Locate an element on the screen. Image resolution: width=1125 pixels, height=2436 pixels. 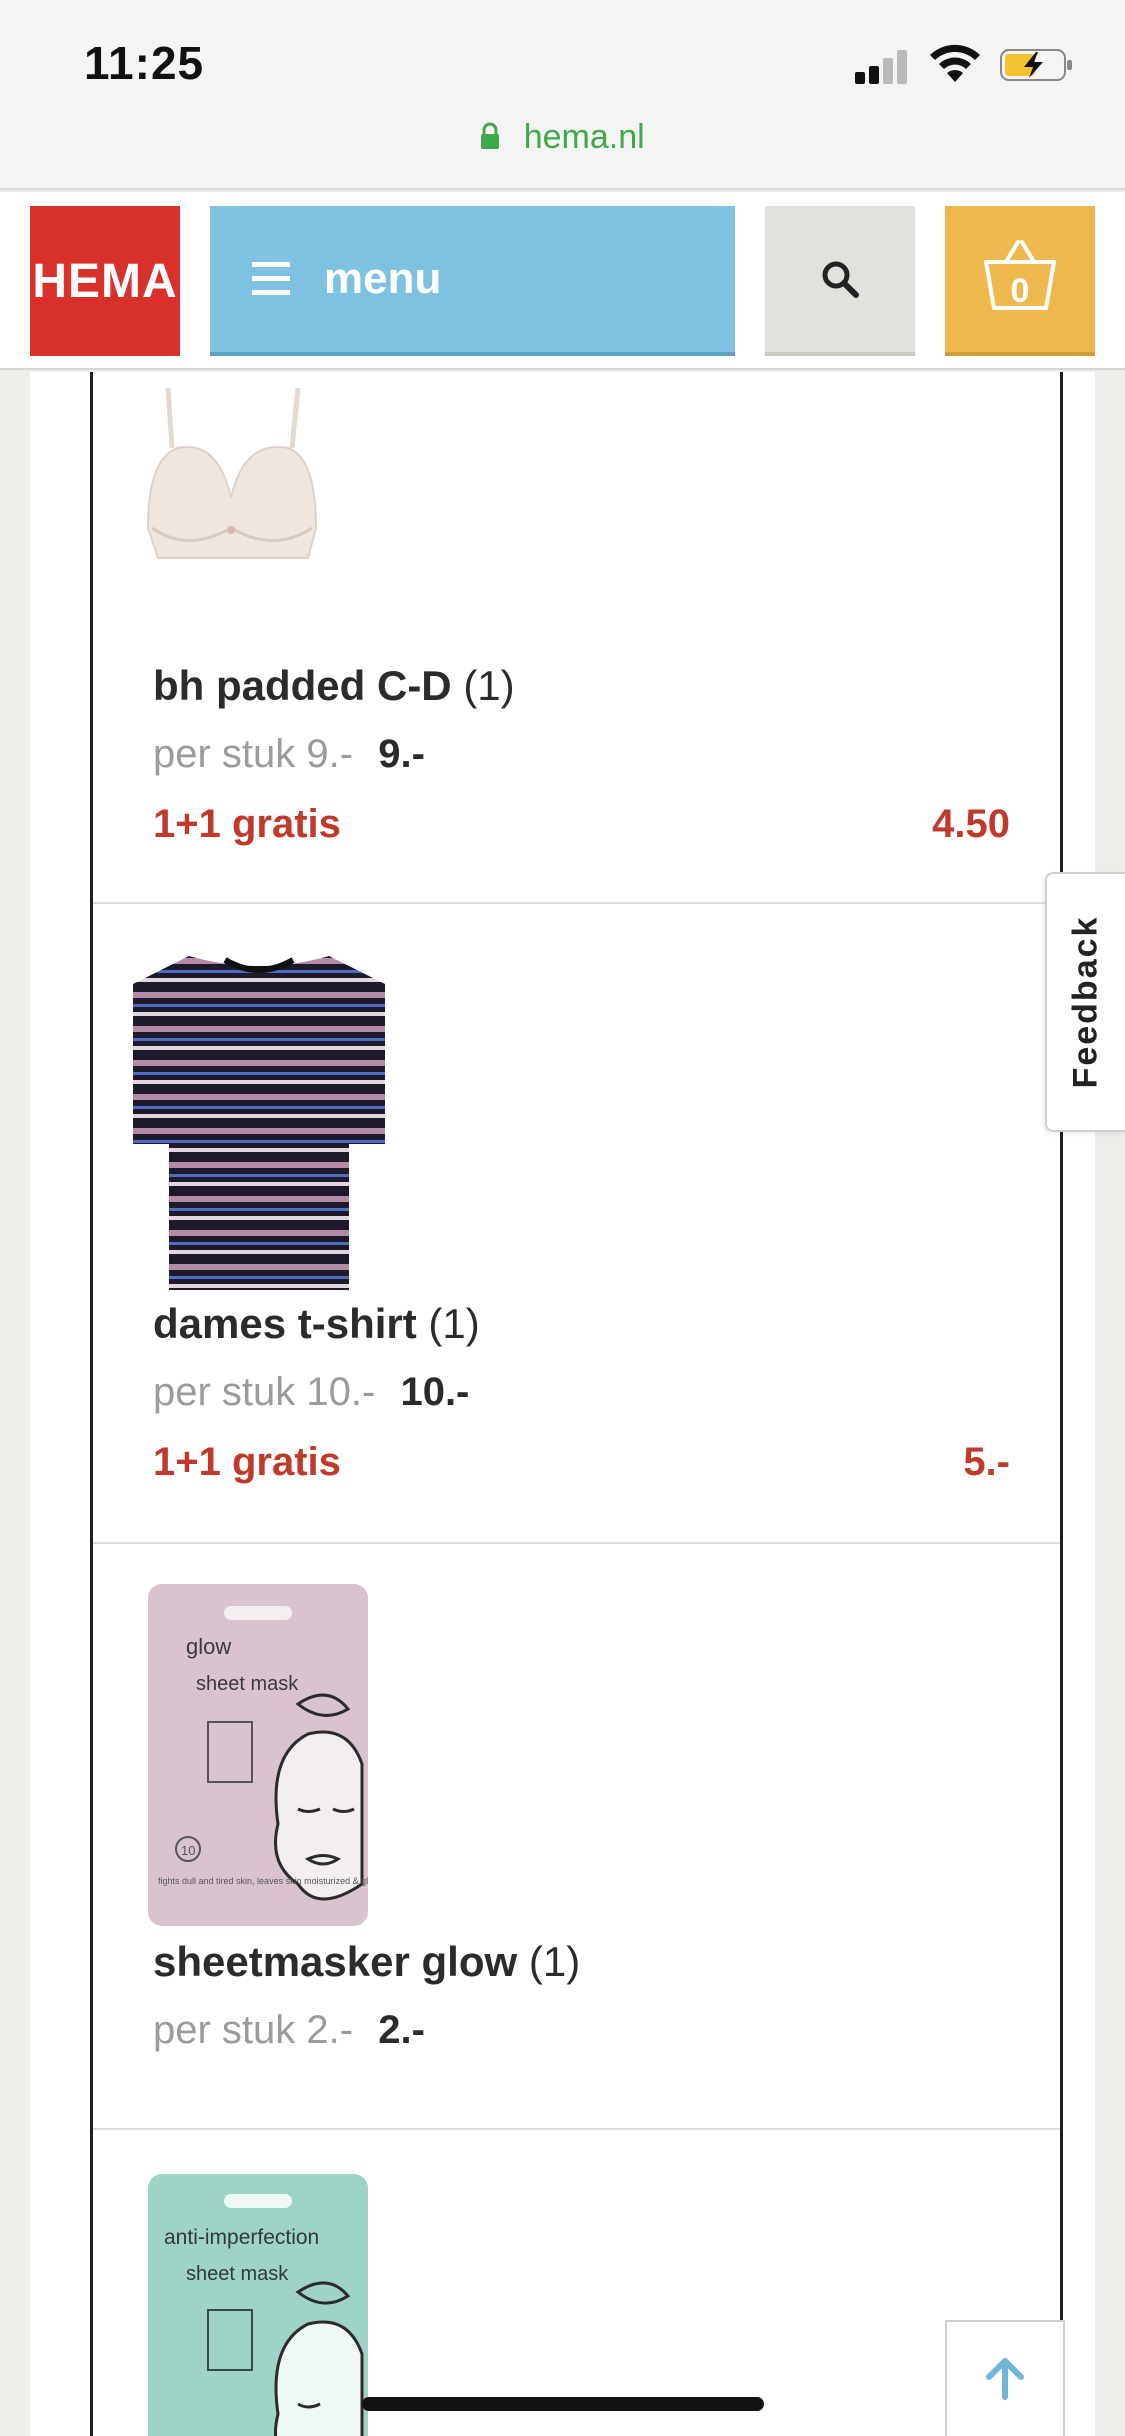
status-time: 11:25 is located at coordinates (144, 63).